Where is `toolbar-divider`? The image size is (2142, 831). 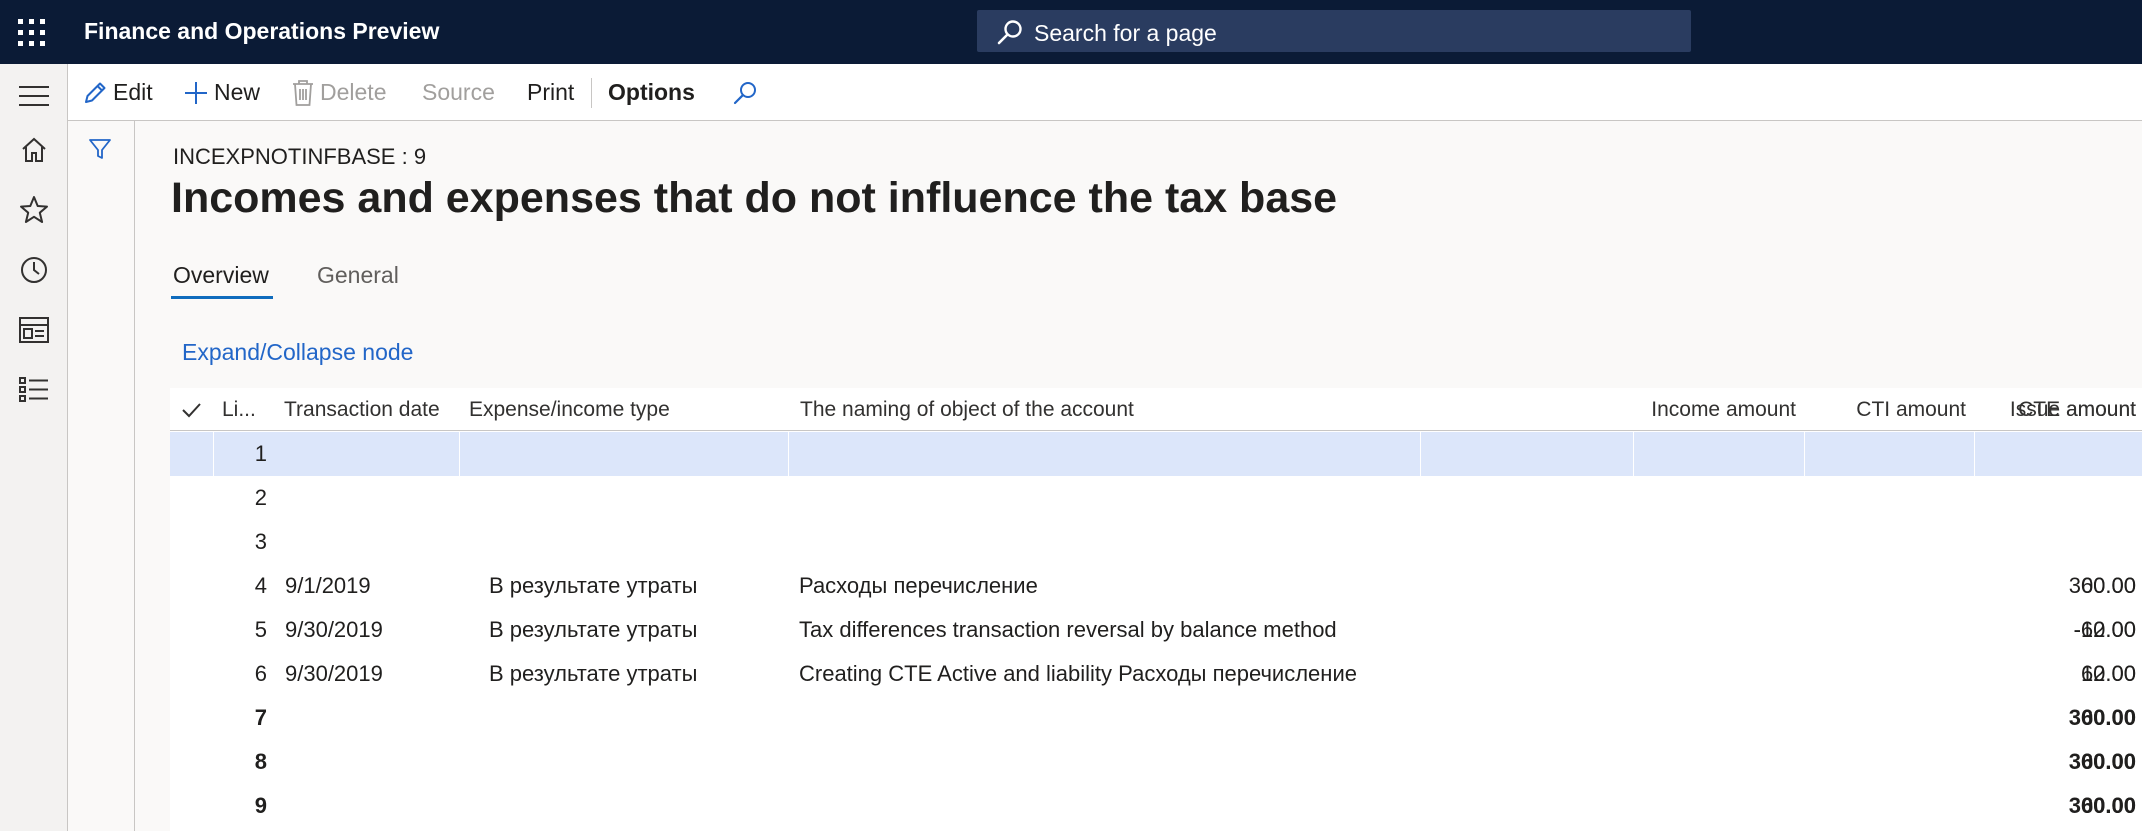 toolbar-divider is located at coordinates (591, 93).